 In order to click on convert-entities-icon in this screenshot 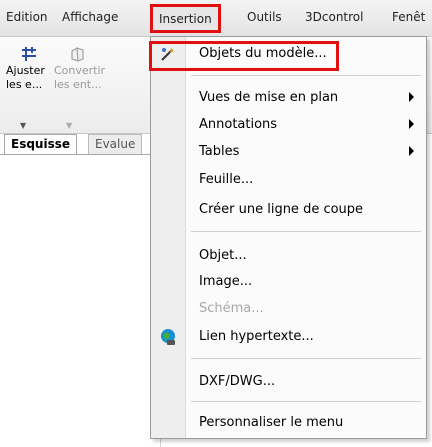, I will do `click(77, 54)`.